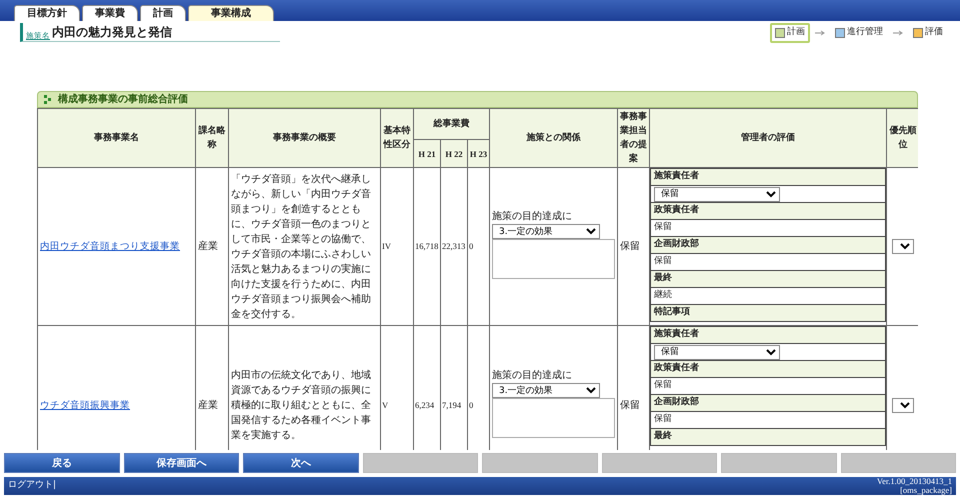 The height and width of the screenshot is (499, 960). I want to click on evaluation-label: 特記事項, so click(768, 313).